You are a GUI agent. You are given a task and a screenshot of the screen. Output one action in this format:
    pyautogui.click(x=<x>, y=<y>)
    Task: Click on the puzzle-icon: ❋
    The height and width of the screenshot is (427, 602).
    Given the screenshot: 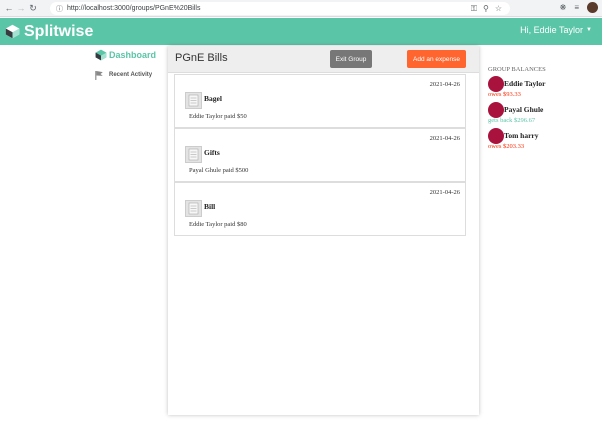 What is the action you would take?
    pyautogui.click(x=563, y=7)
    